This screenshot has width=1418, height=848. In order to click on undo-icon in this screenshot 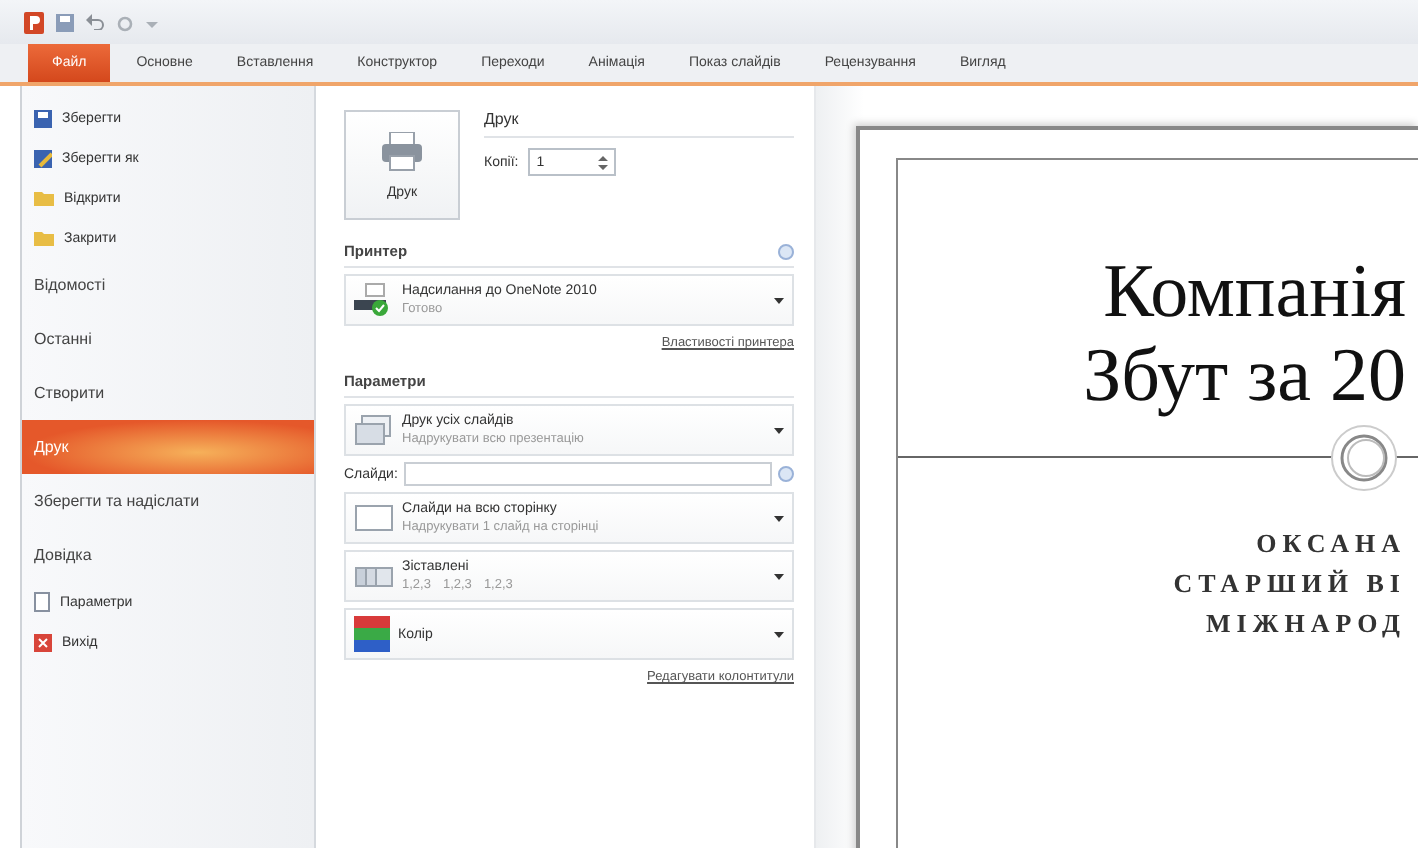, I will do `click(95, 22)`.